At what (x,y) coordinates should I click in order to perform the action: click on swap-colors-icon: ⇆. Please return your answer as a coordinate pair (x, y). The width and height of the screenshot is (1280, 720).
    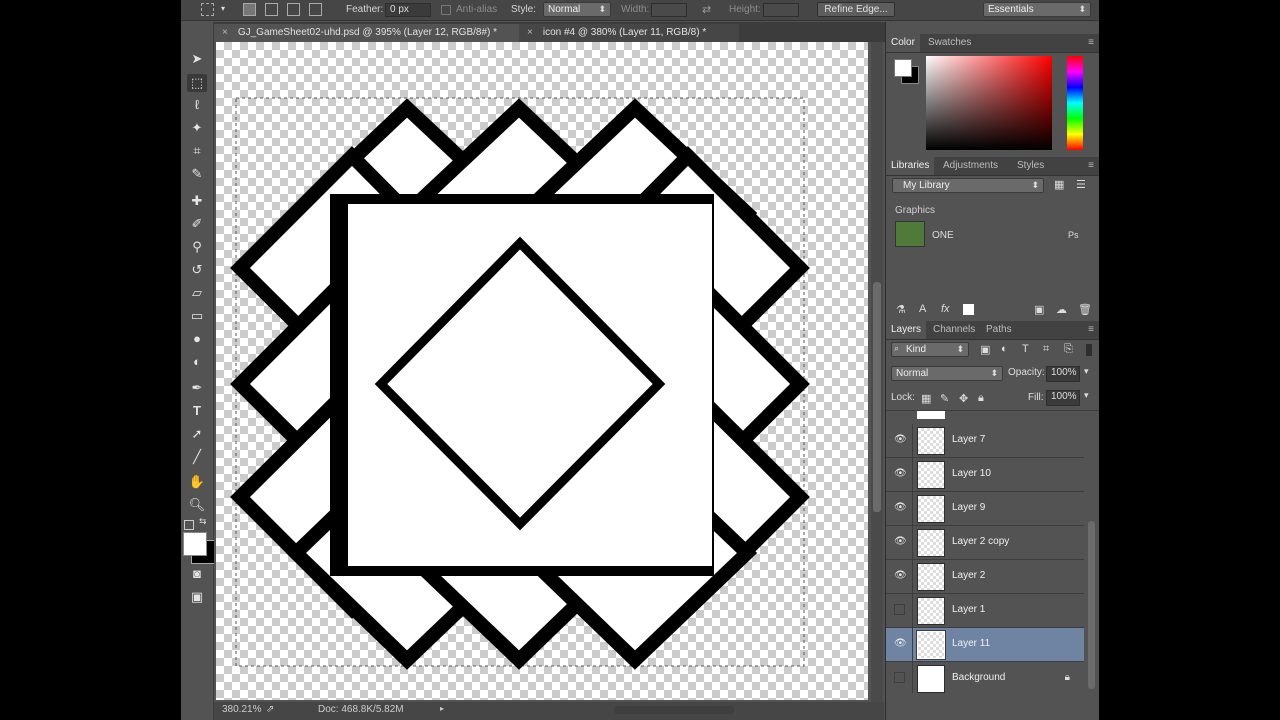
    Looking at the image, I should click on (203, 521).